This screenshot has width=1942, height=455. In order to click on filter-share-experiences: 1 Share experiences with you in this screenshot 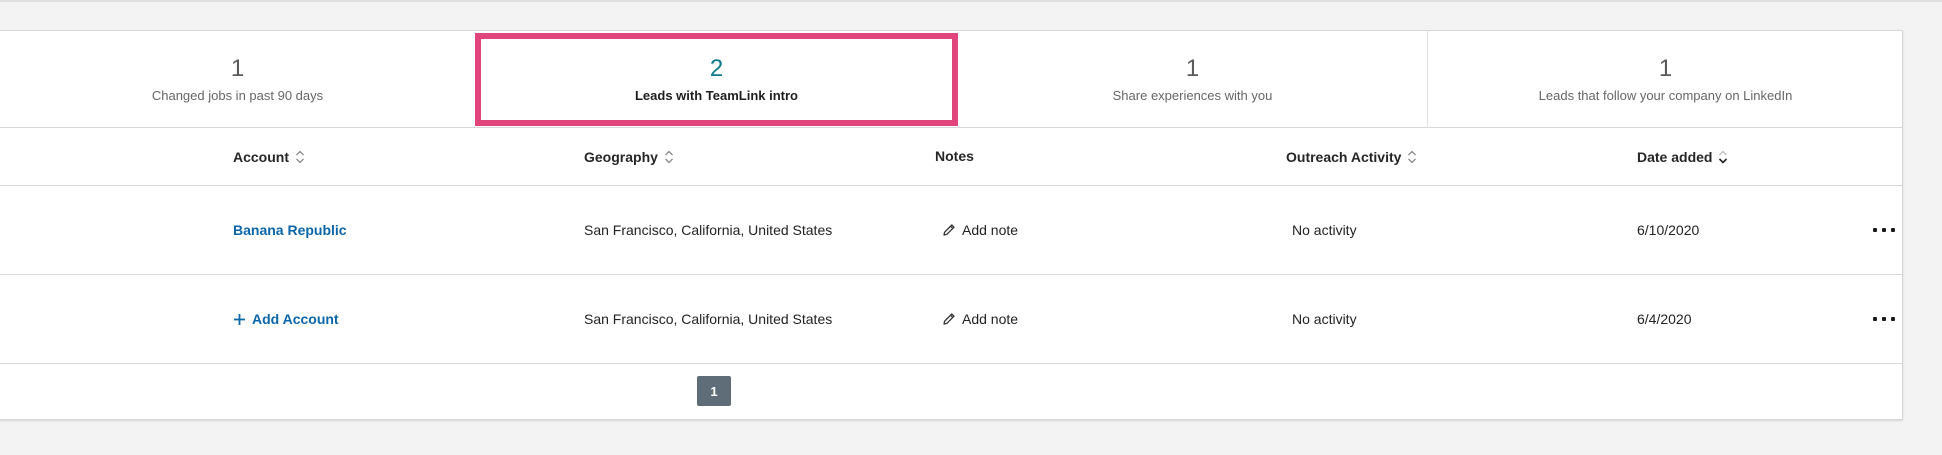, I will do `click(1192, 79)`.